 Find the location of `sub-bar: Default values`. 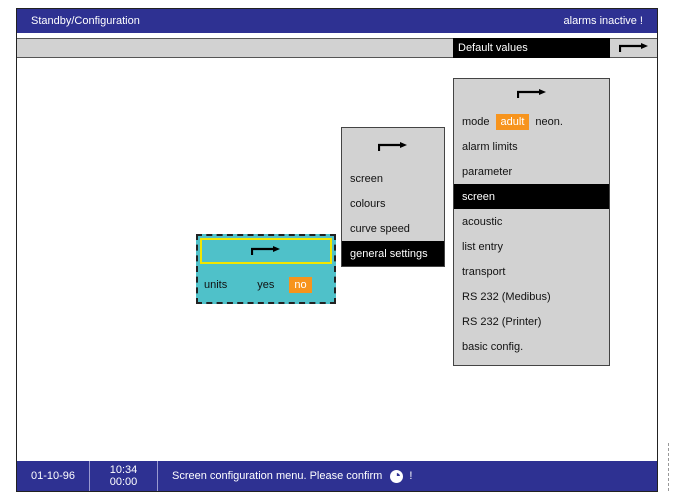

sub-bar: Default values is located at coordinates (337, 48).